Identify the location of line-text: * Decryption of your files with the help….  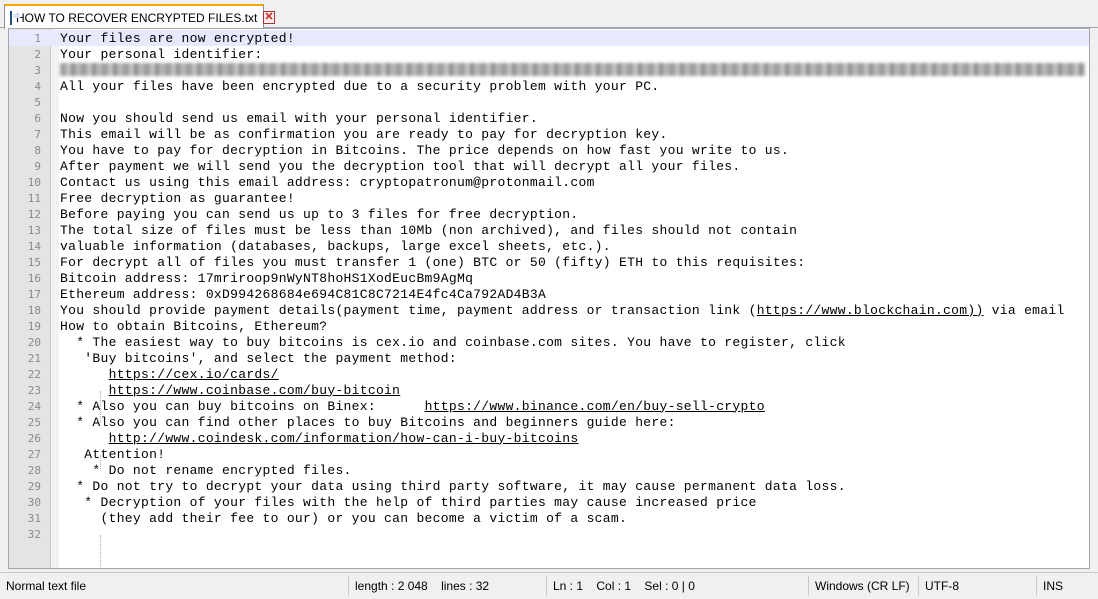
(408, 502).